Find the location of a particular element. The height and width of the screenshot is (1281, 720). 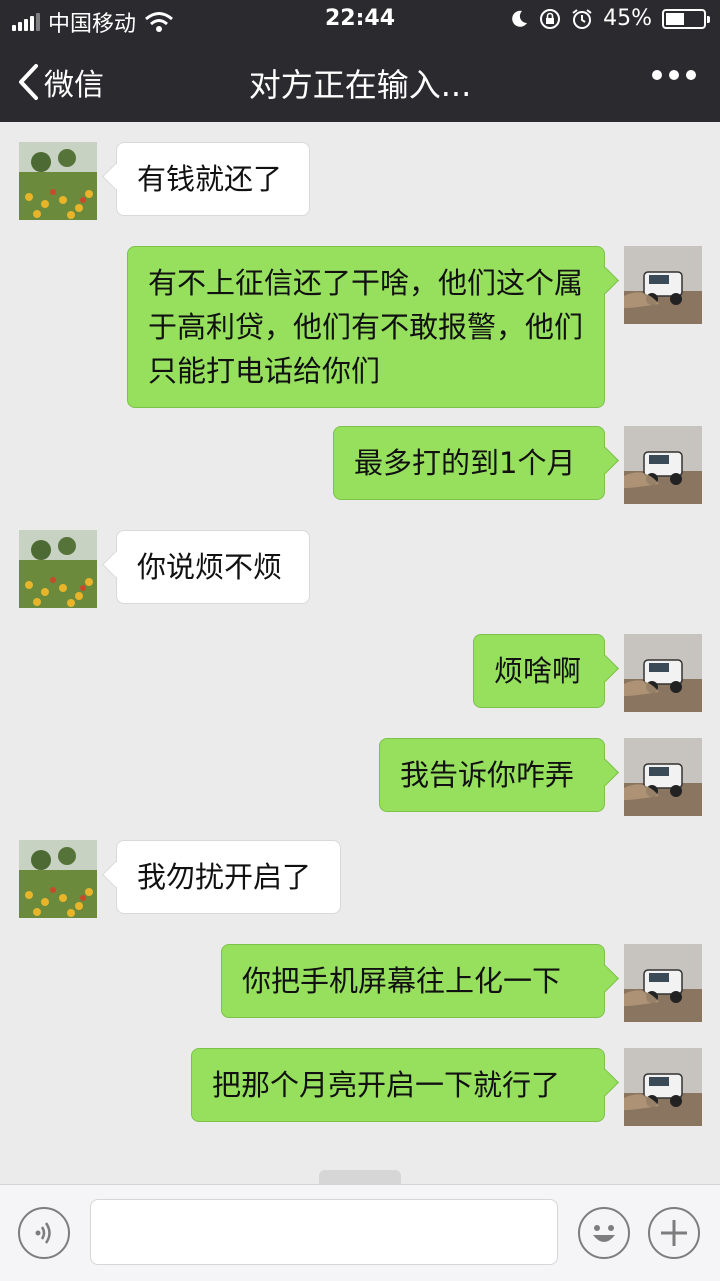

input-bar is located at coordinates (360, 1232).